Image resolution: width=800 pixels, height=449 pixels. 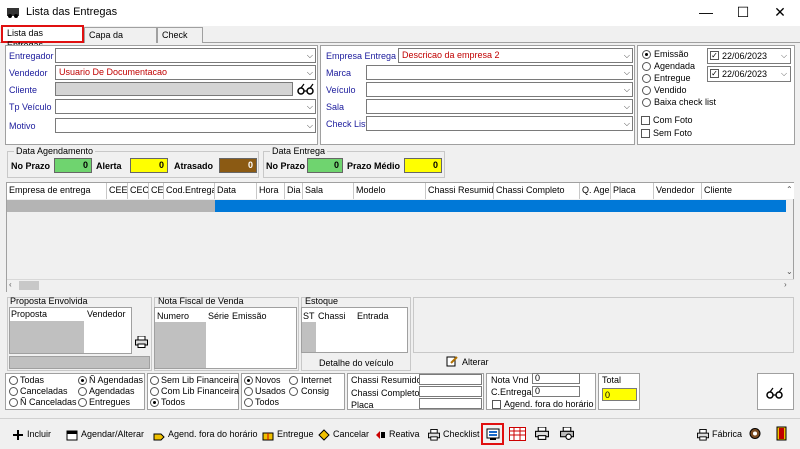 What do you see at coordinates (189, 191) in the screenshot?
I see `col-cod-entrega: Cod.Entrega` at bounding box center [189, 191].